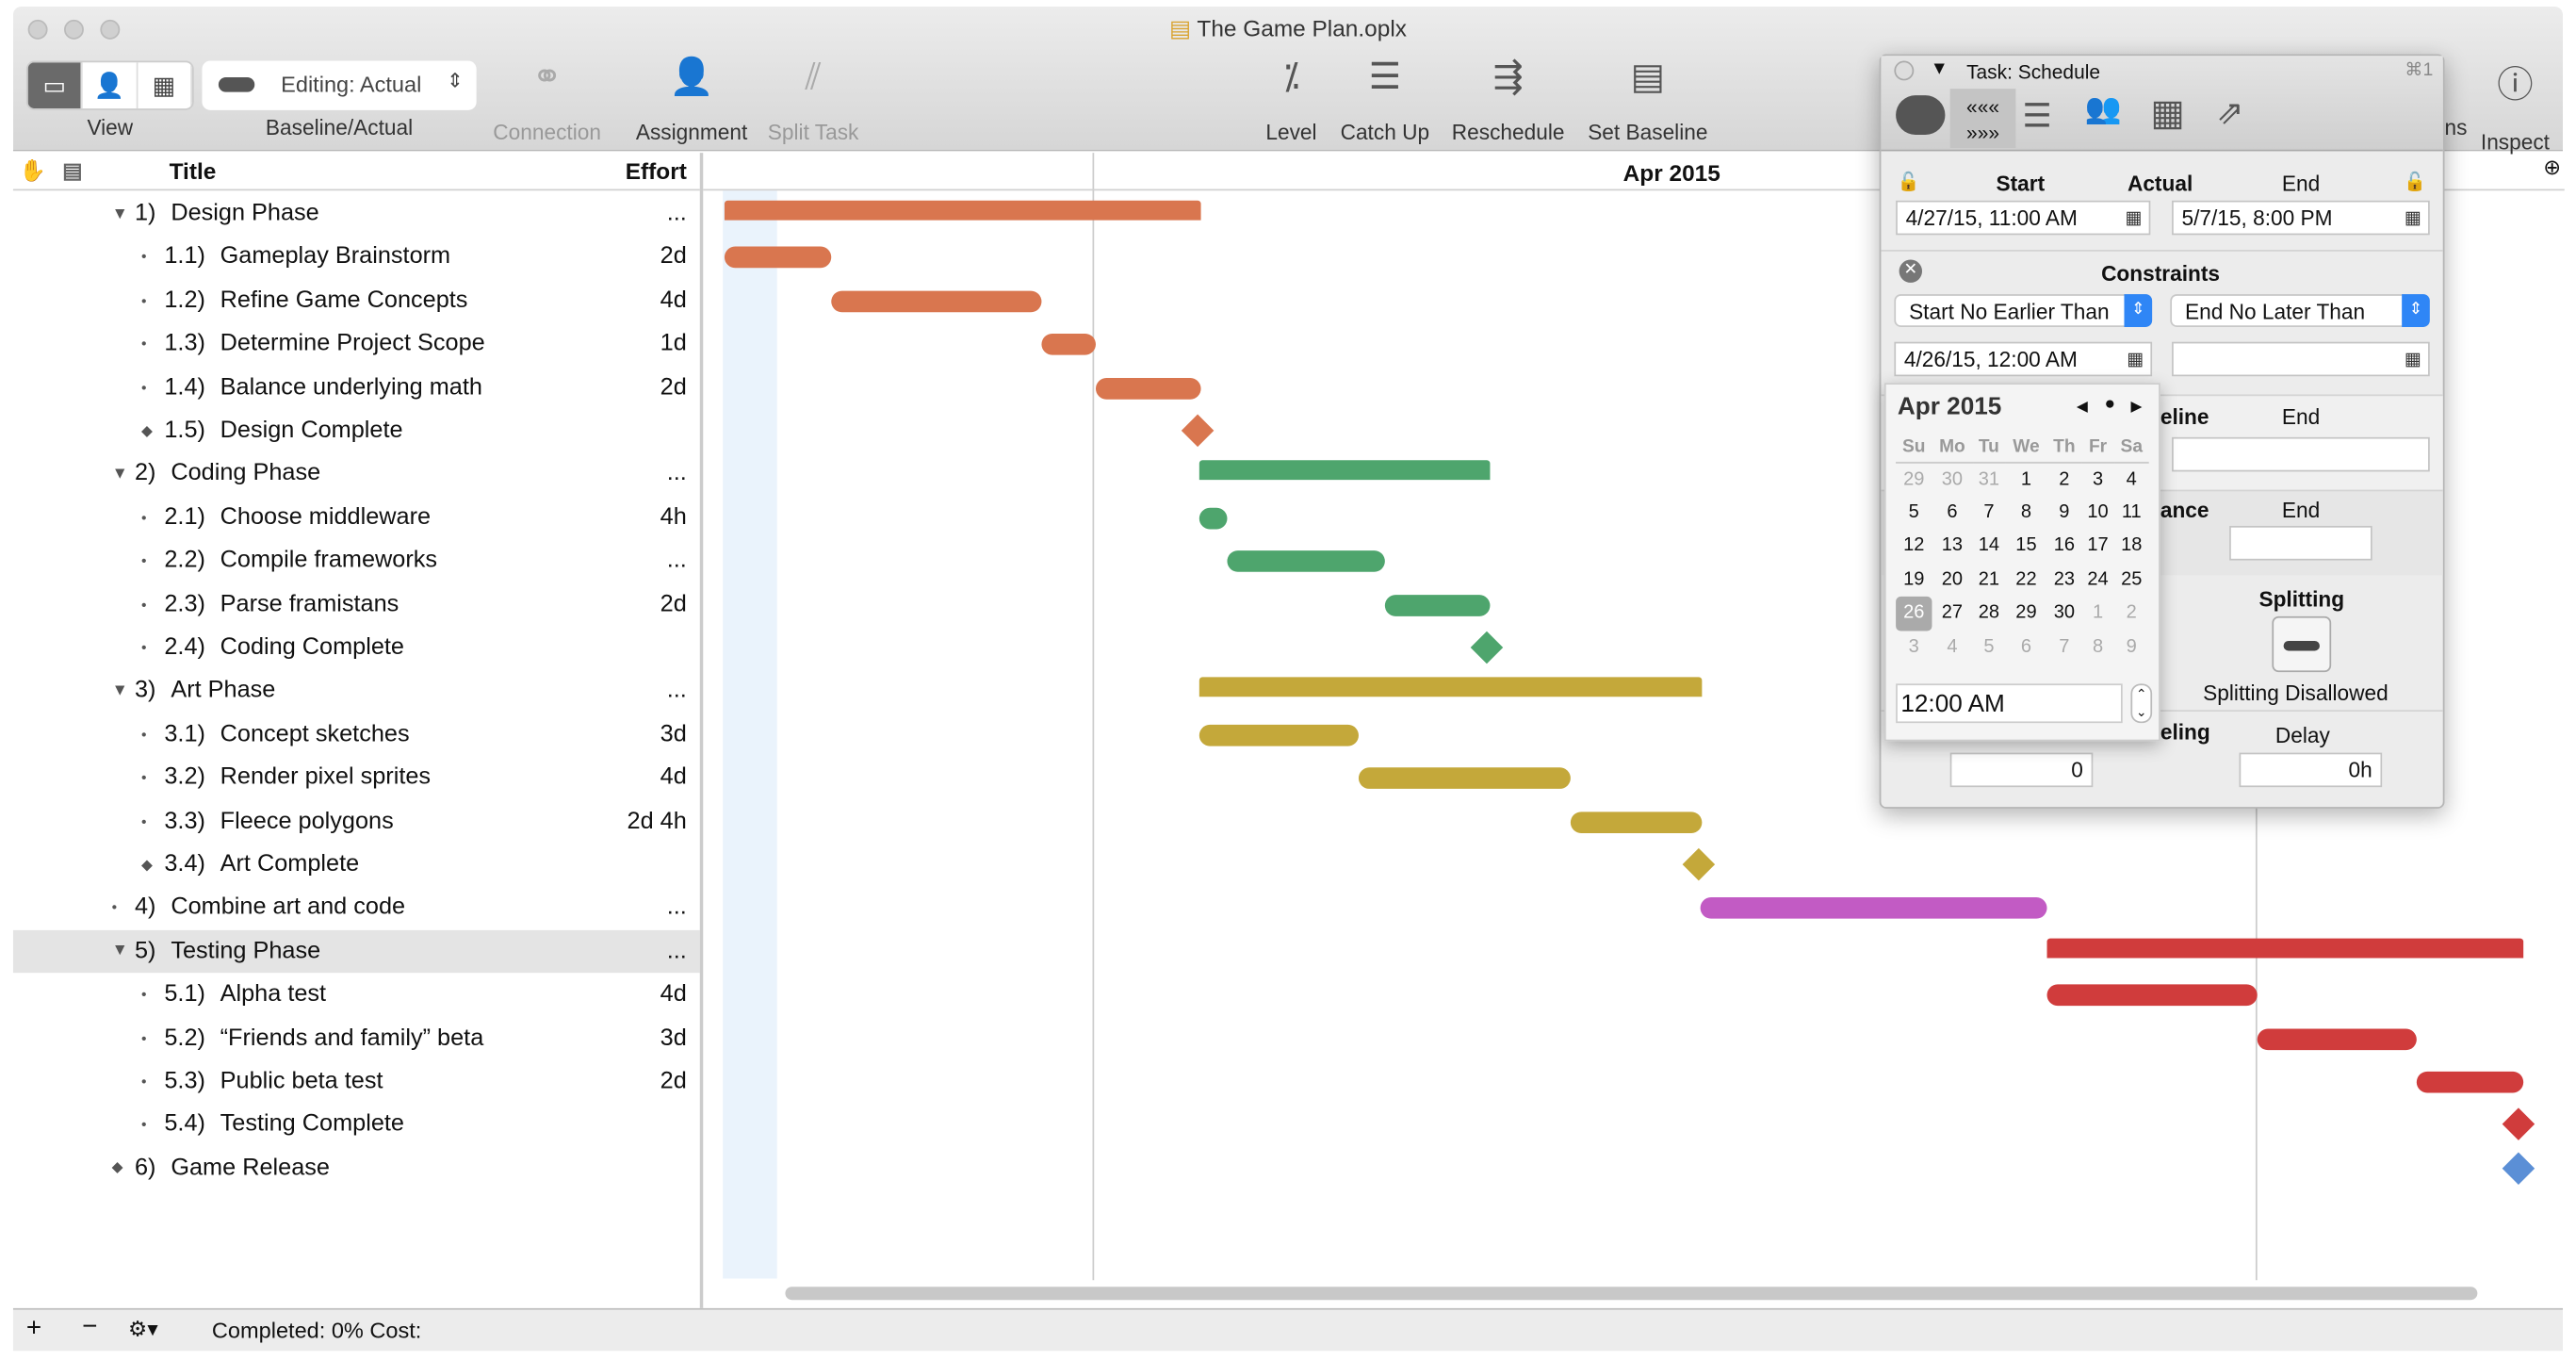 The width and height of the screenshot is (2576, 1361). Describe the element at coordinates (1914, 580) in the screenshot. I see `calendar-day: 19` at that location.